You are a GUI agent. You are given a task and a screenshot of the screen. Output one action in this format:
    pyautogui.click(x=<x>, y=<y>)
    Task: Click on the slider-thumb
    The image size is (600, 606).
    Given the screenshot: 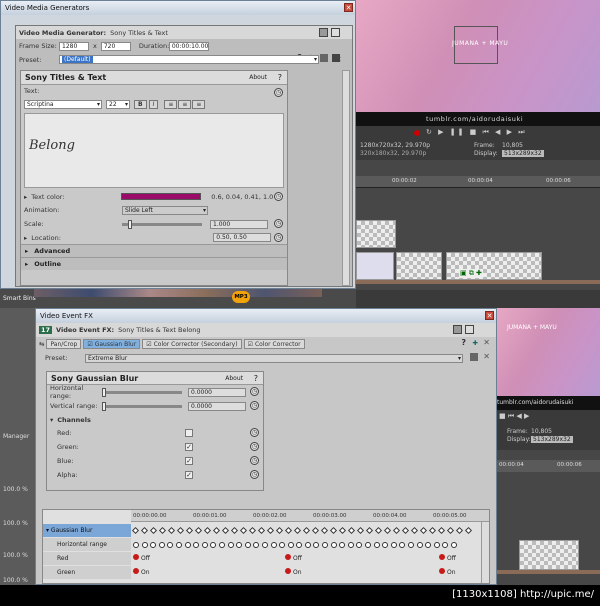 What is the action you would take?
    pyautogui.click(x=104, y=392)
    